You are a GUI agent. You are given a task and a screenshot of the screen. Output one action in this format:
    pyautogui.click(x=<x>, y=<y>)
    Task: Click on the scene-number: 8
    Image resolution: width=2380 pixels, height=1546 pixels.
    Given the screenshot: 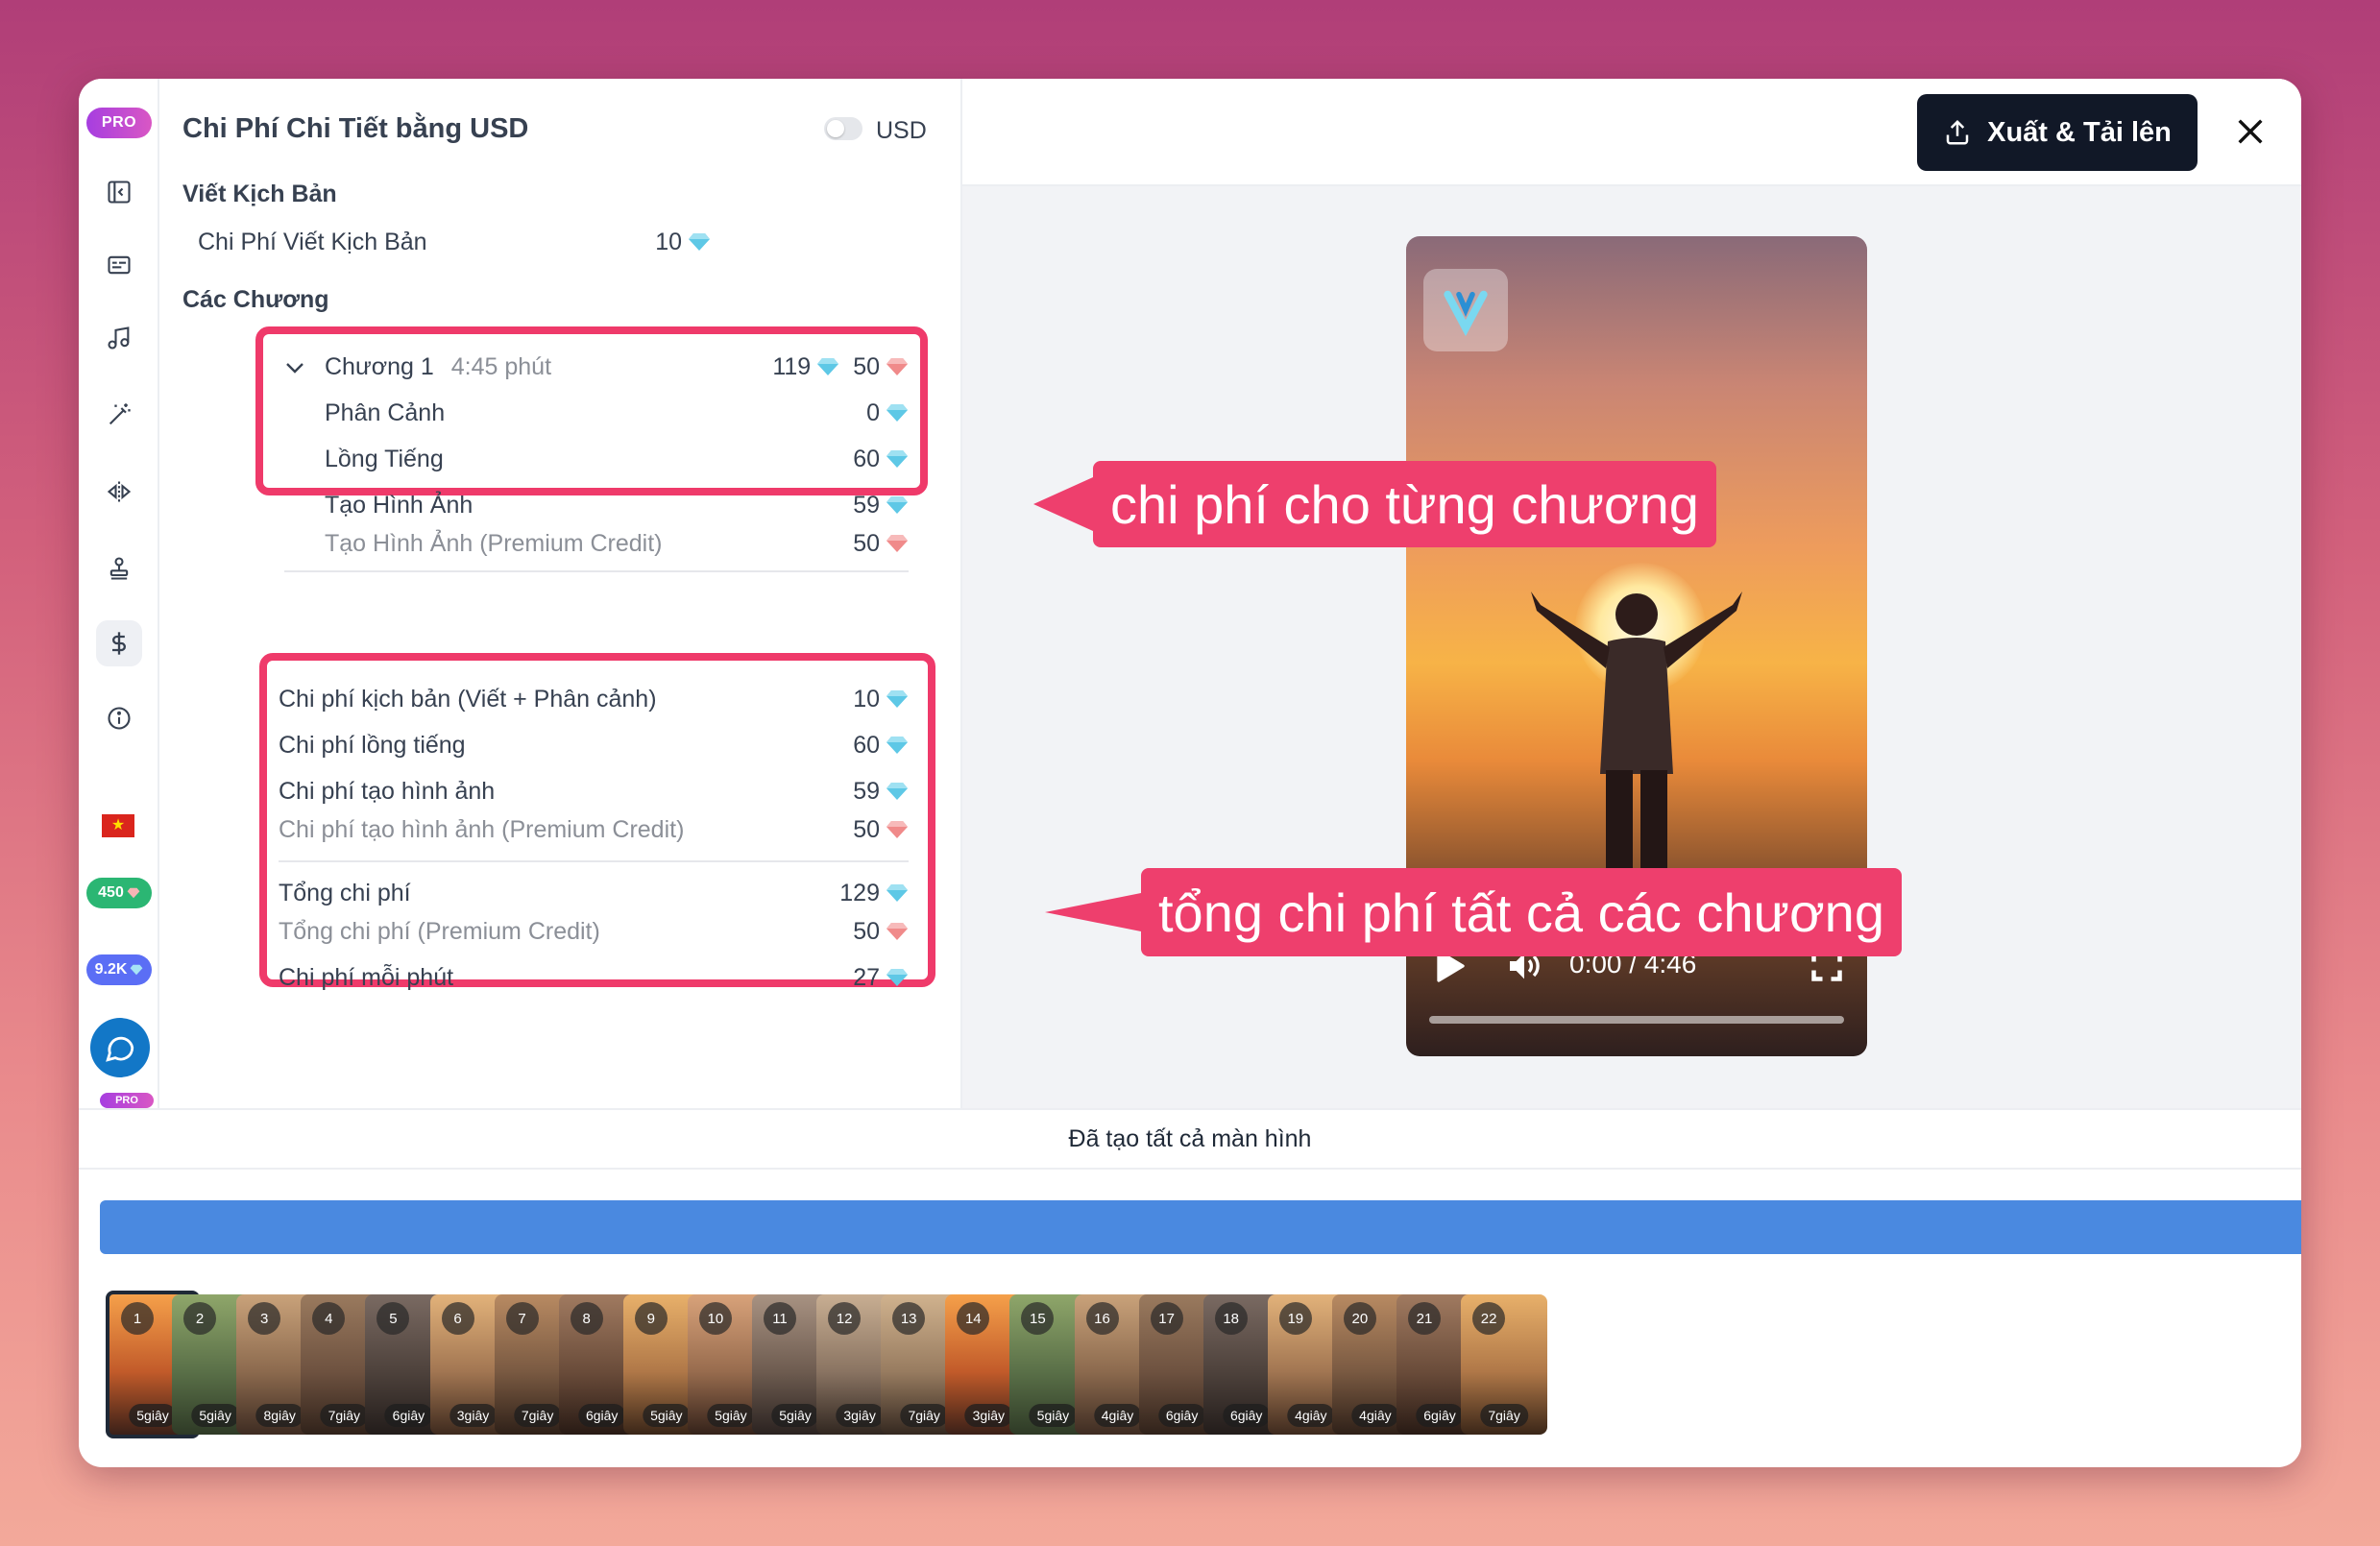 What is the action you would take?
    pyautogui.click(x=587, y=1319)
    